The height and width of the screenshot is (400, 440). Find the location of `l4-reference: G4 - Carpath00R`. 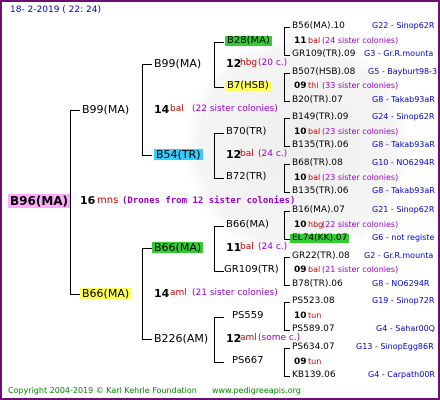

l4-reference: G4 - Carpath00R is located at coordinates (401, 374).